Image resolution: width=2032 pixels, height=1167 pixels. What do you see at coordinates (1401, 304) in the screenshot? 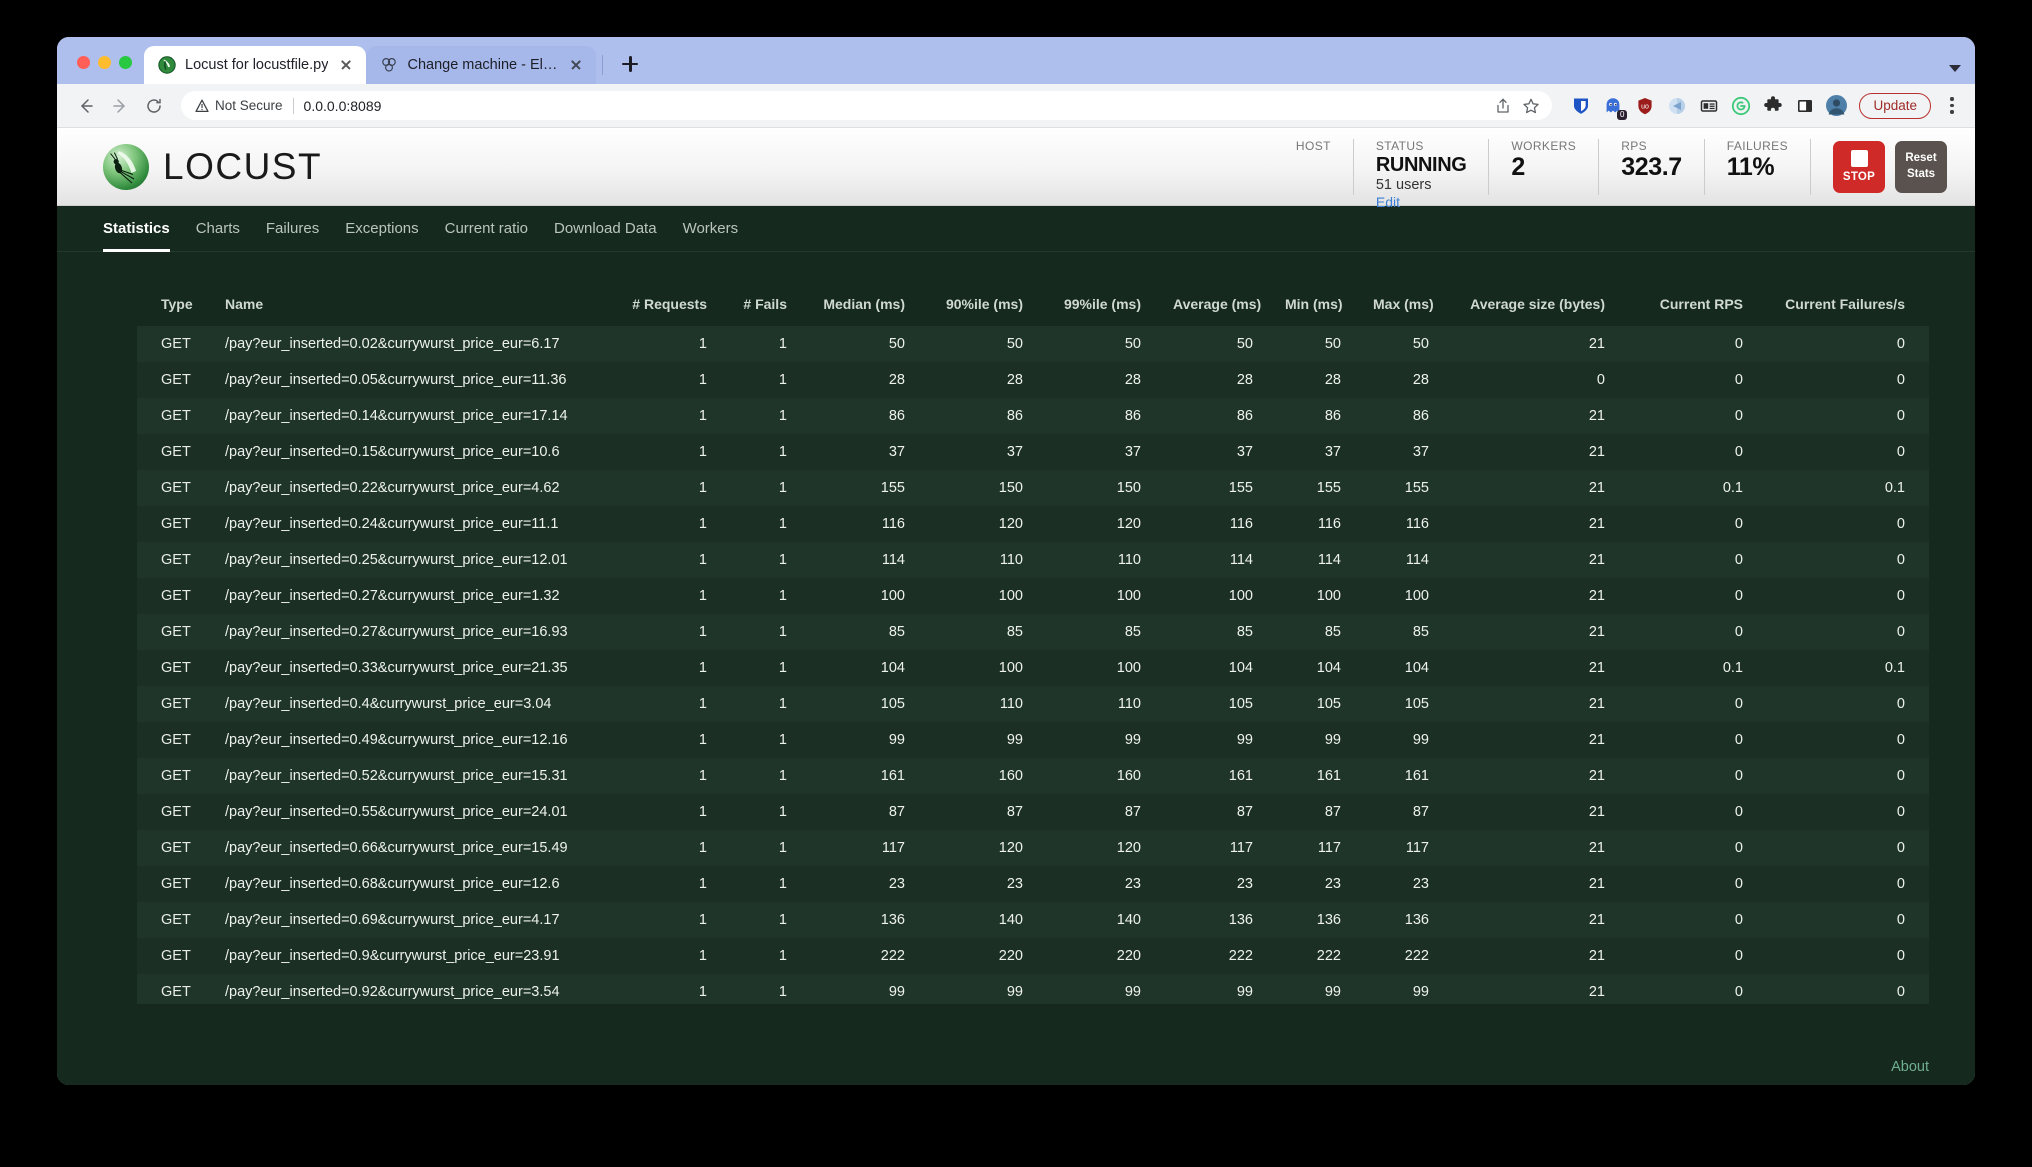
I see `column-header-max: Max (ms)` at bounding box center [1401, 304].